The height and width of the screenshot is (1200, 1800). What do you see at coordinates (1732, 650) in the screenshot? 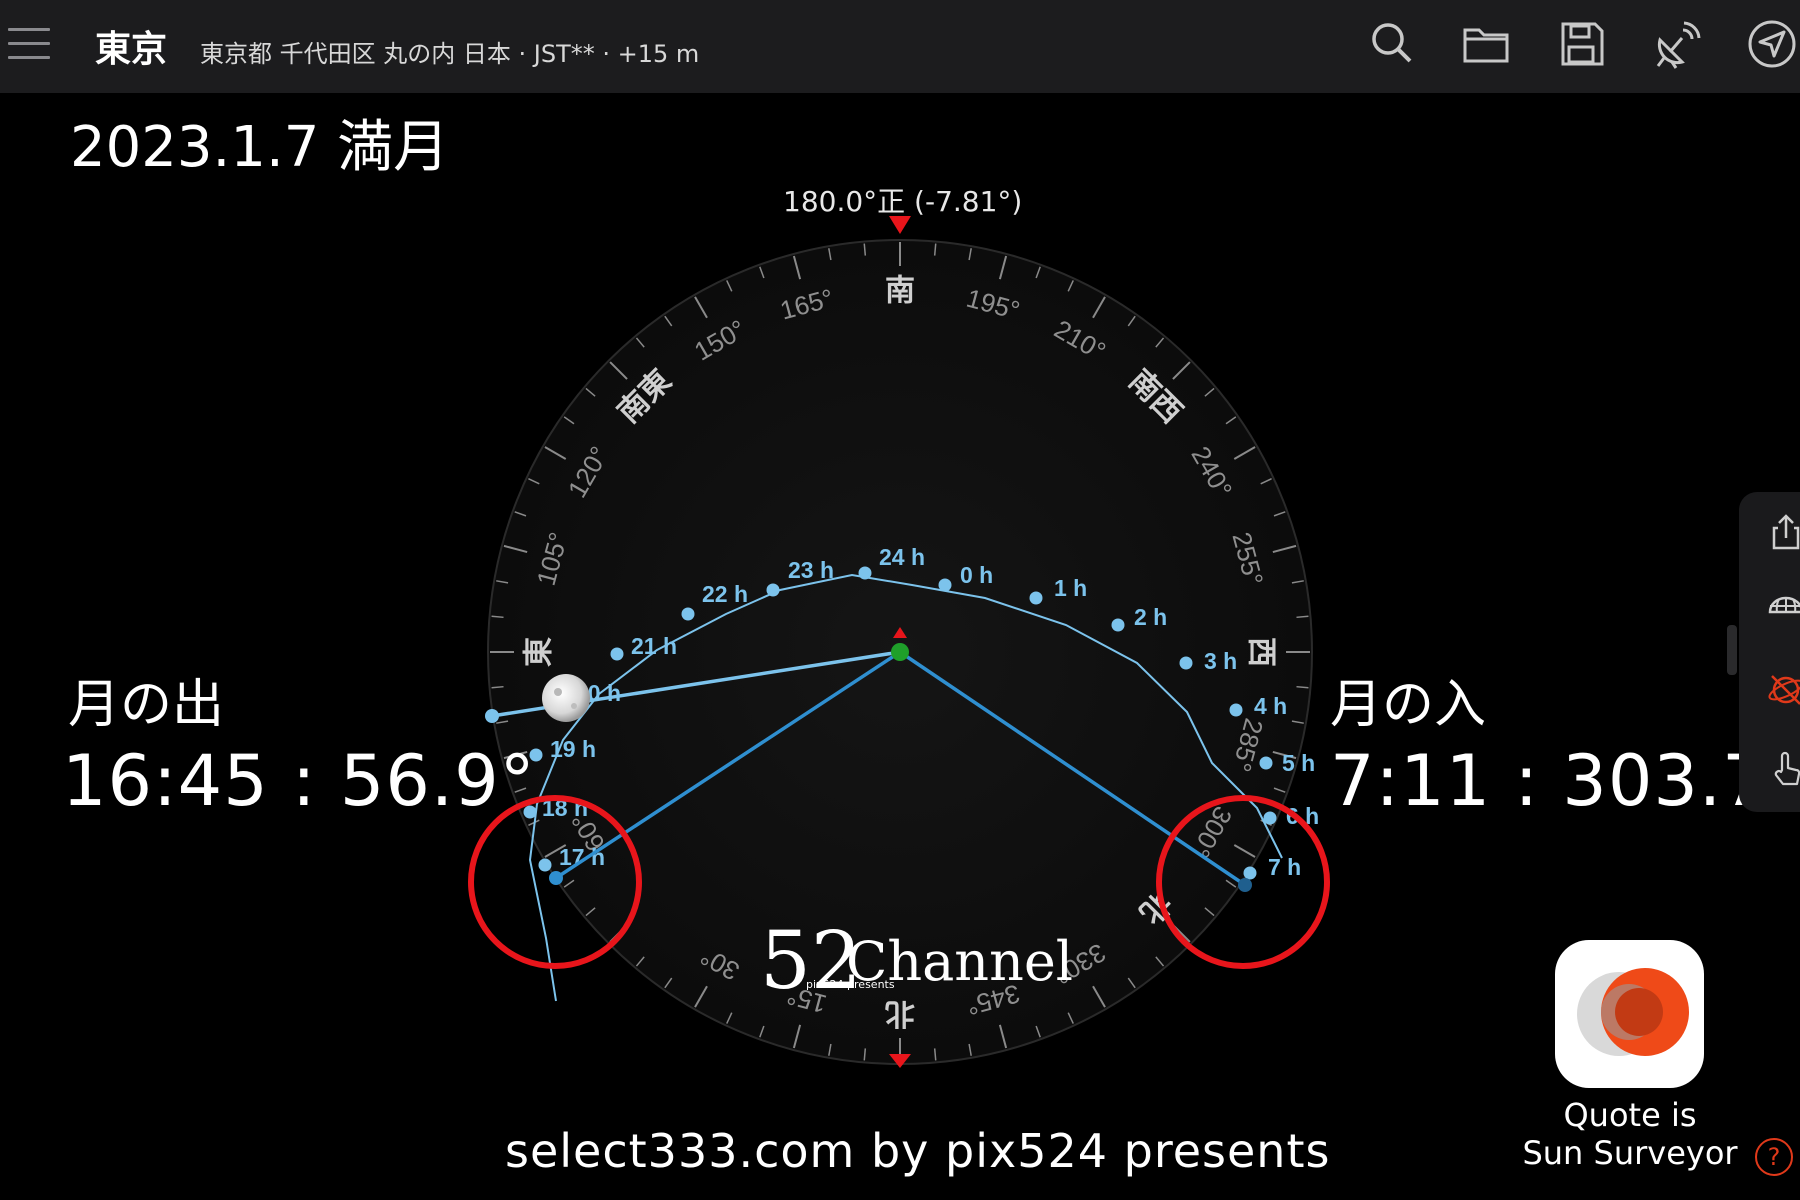
I see `panel-grip-handle` at bounding box center [1732, 650].